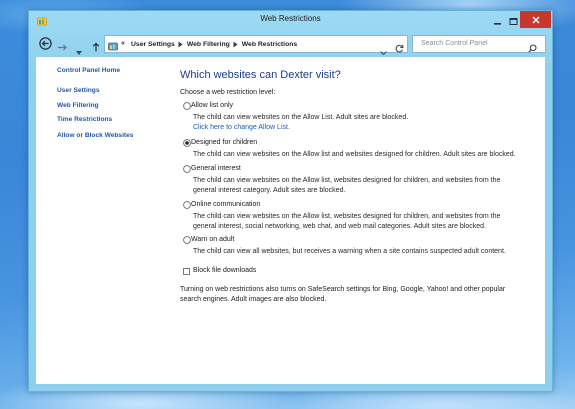 Image resolution: width=575 pixels, height=409 pixels. I want to click on breadcrumb-user-settings: User Settings, so click(153, 44).